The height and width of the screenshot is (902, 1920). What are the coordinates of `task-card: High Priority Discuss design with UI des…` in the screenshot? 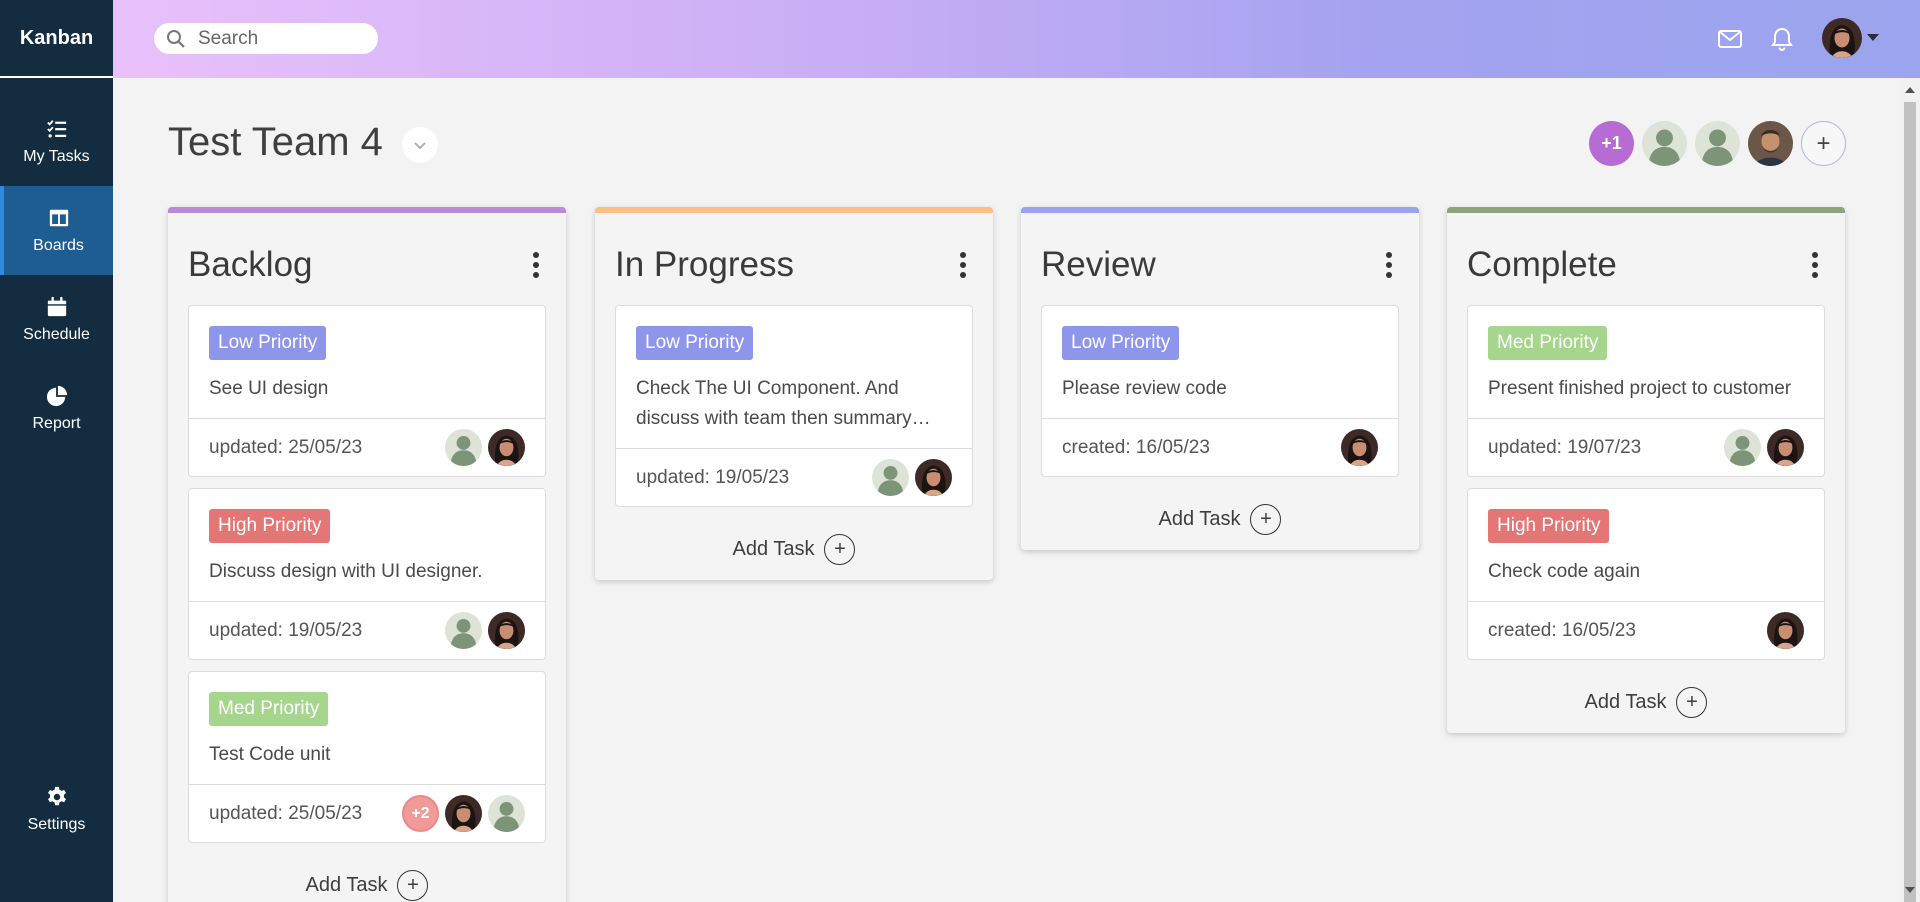 It's located at (367, 574).